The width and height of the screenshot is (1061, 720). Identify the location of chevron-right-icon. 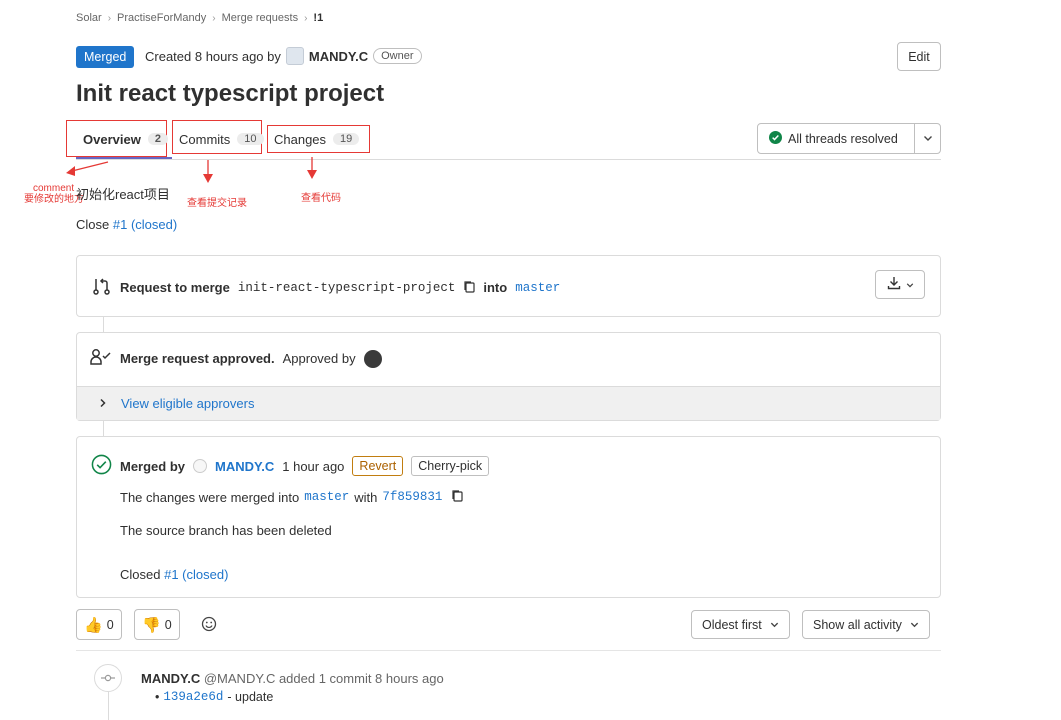
(103, 403).